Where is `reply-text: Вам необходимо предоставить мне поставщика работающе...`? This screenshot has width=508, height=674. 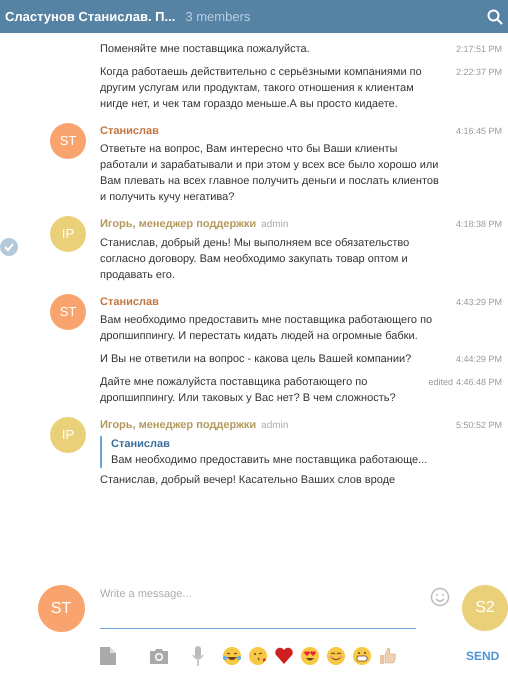 reply-text: Вам необходимо предоставить мне поставщика работающе... is located at coordinates (269, 460).